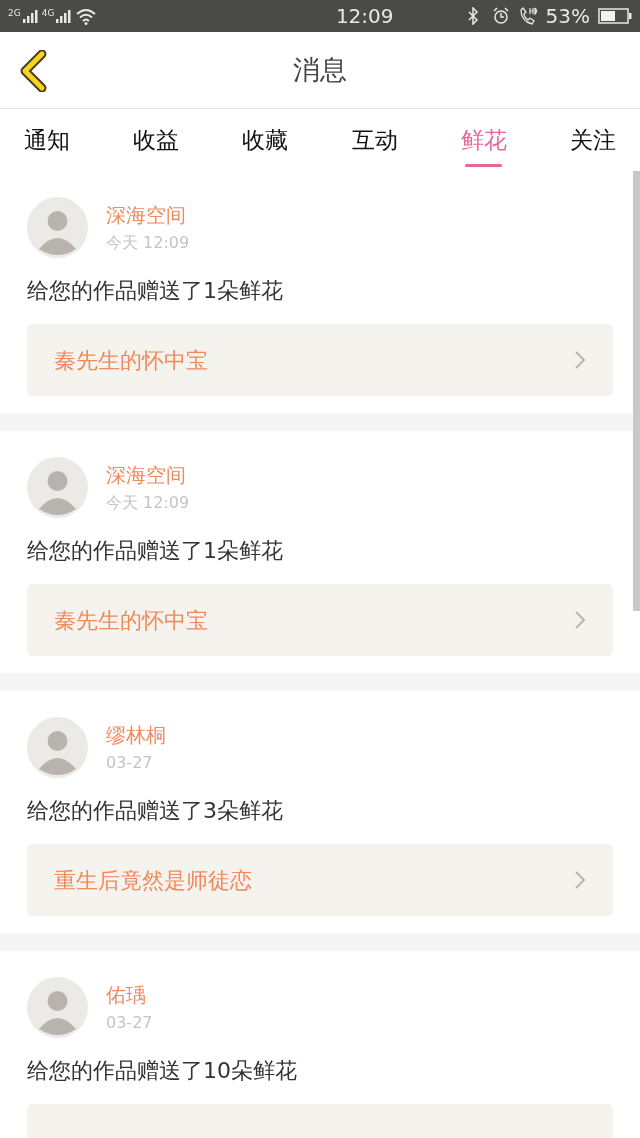 This screenshot has width=640, height=1138. Describe the element at coordinates (156, 140) in the screenshot. I see `tab: 收益` at that location.